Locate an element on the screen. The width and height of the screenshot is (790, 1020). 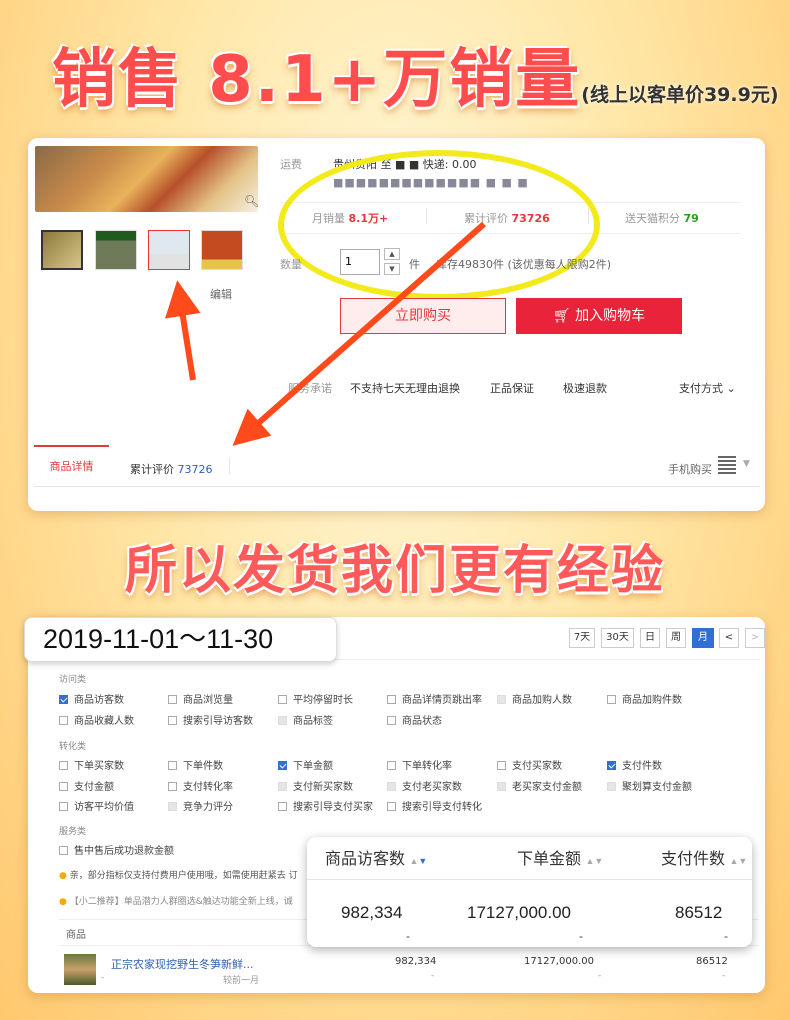
section-traffic-title: 访问类 is located at coordinates (73, 680).